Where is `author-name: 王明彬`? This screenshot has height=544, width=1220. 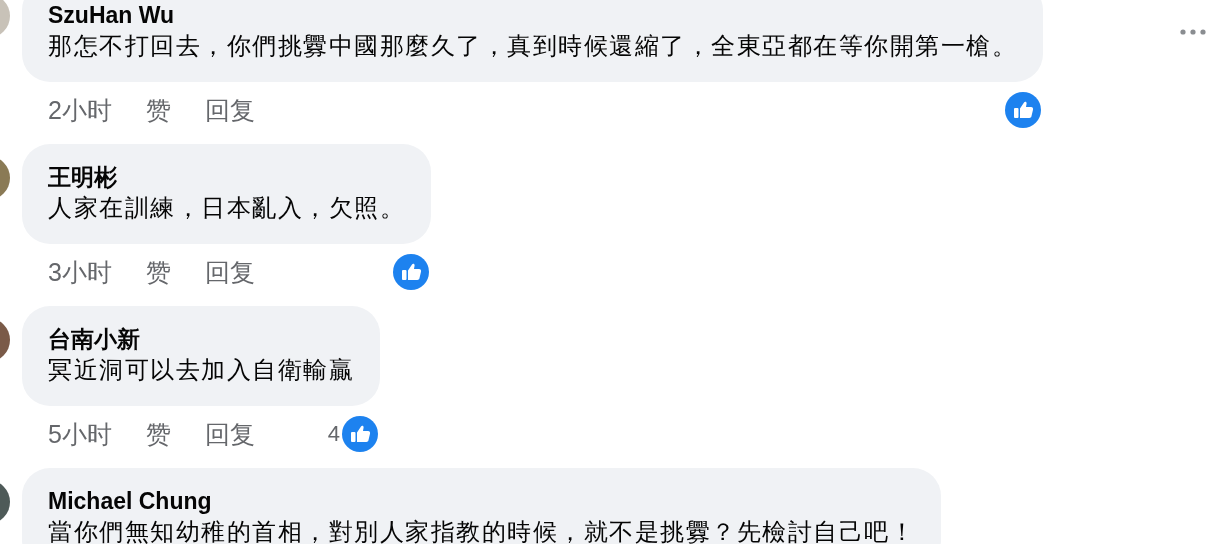 author-name: 王明彬 is located at coordinates (82, 177).